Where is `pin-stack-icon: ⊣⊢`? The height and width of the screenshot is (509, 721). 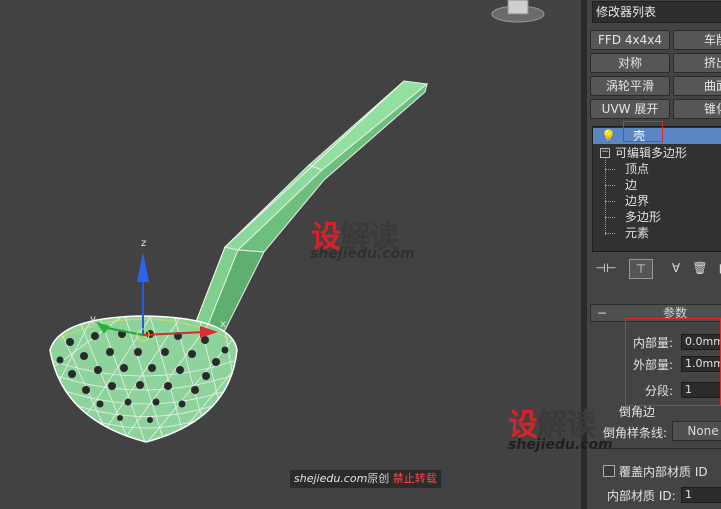
pin-stack-icon: ⊣⊢ is located at coordinates (606, 268).